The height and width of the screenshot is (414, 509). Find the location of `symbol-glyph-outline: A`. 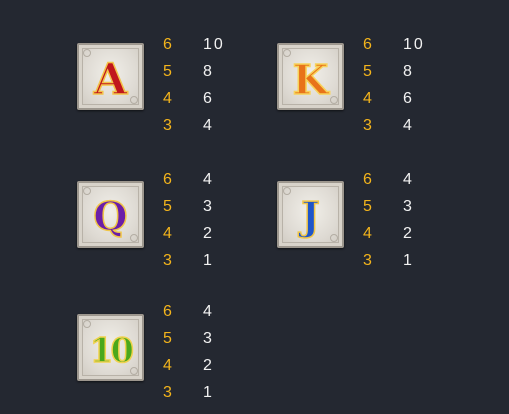

symbol-glyph-outline: A is located at coordinates (111, 79).